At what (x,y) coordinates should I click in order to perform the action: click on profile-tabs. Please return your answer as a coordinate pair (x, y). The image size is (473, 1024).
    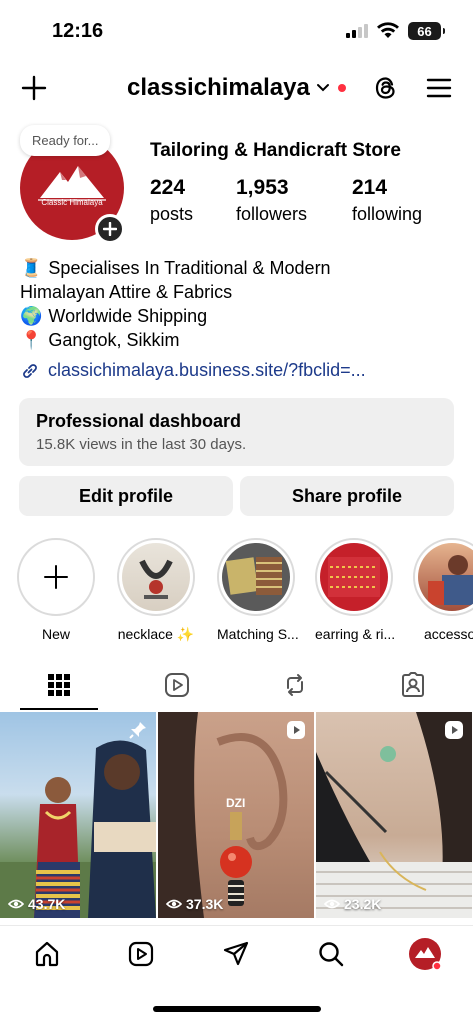
    Looking at the image, I should click on (236, 685).